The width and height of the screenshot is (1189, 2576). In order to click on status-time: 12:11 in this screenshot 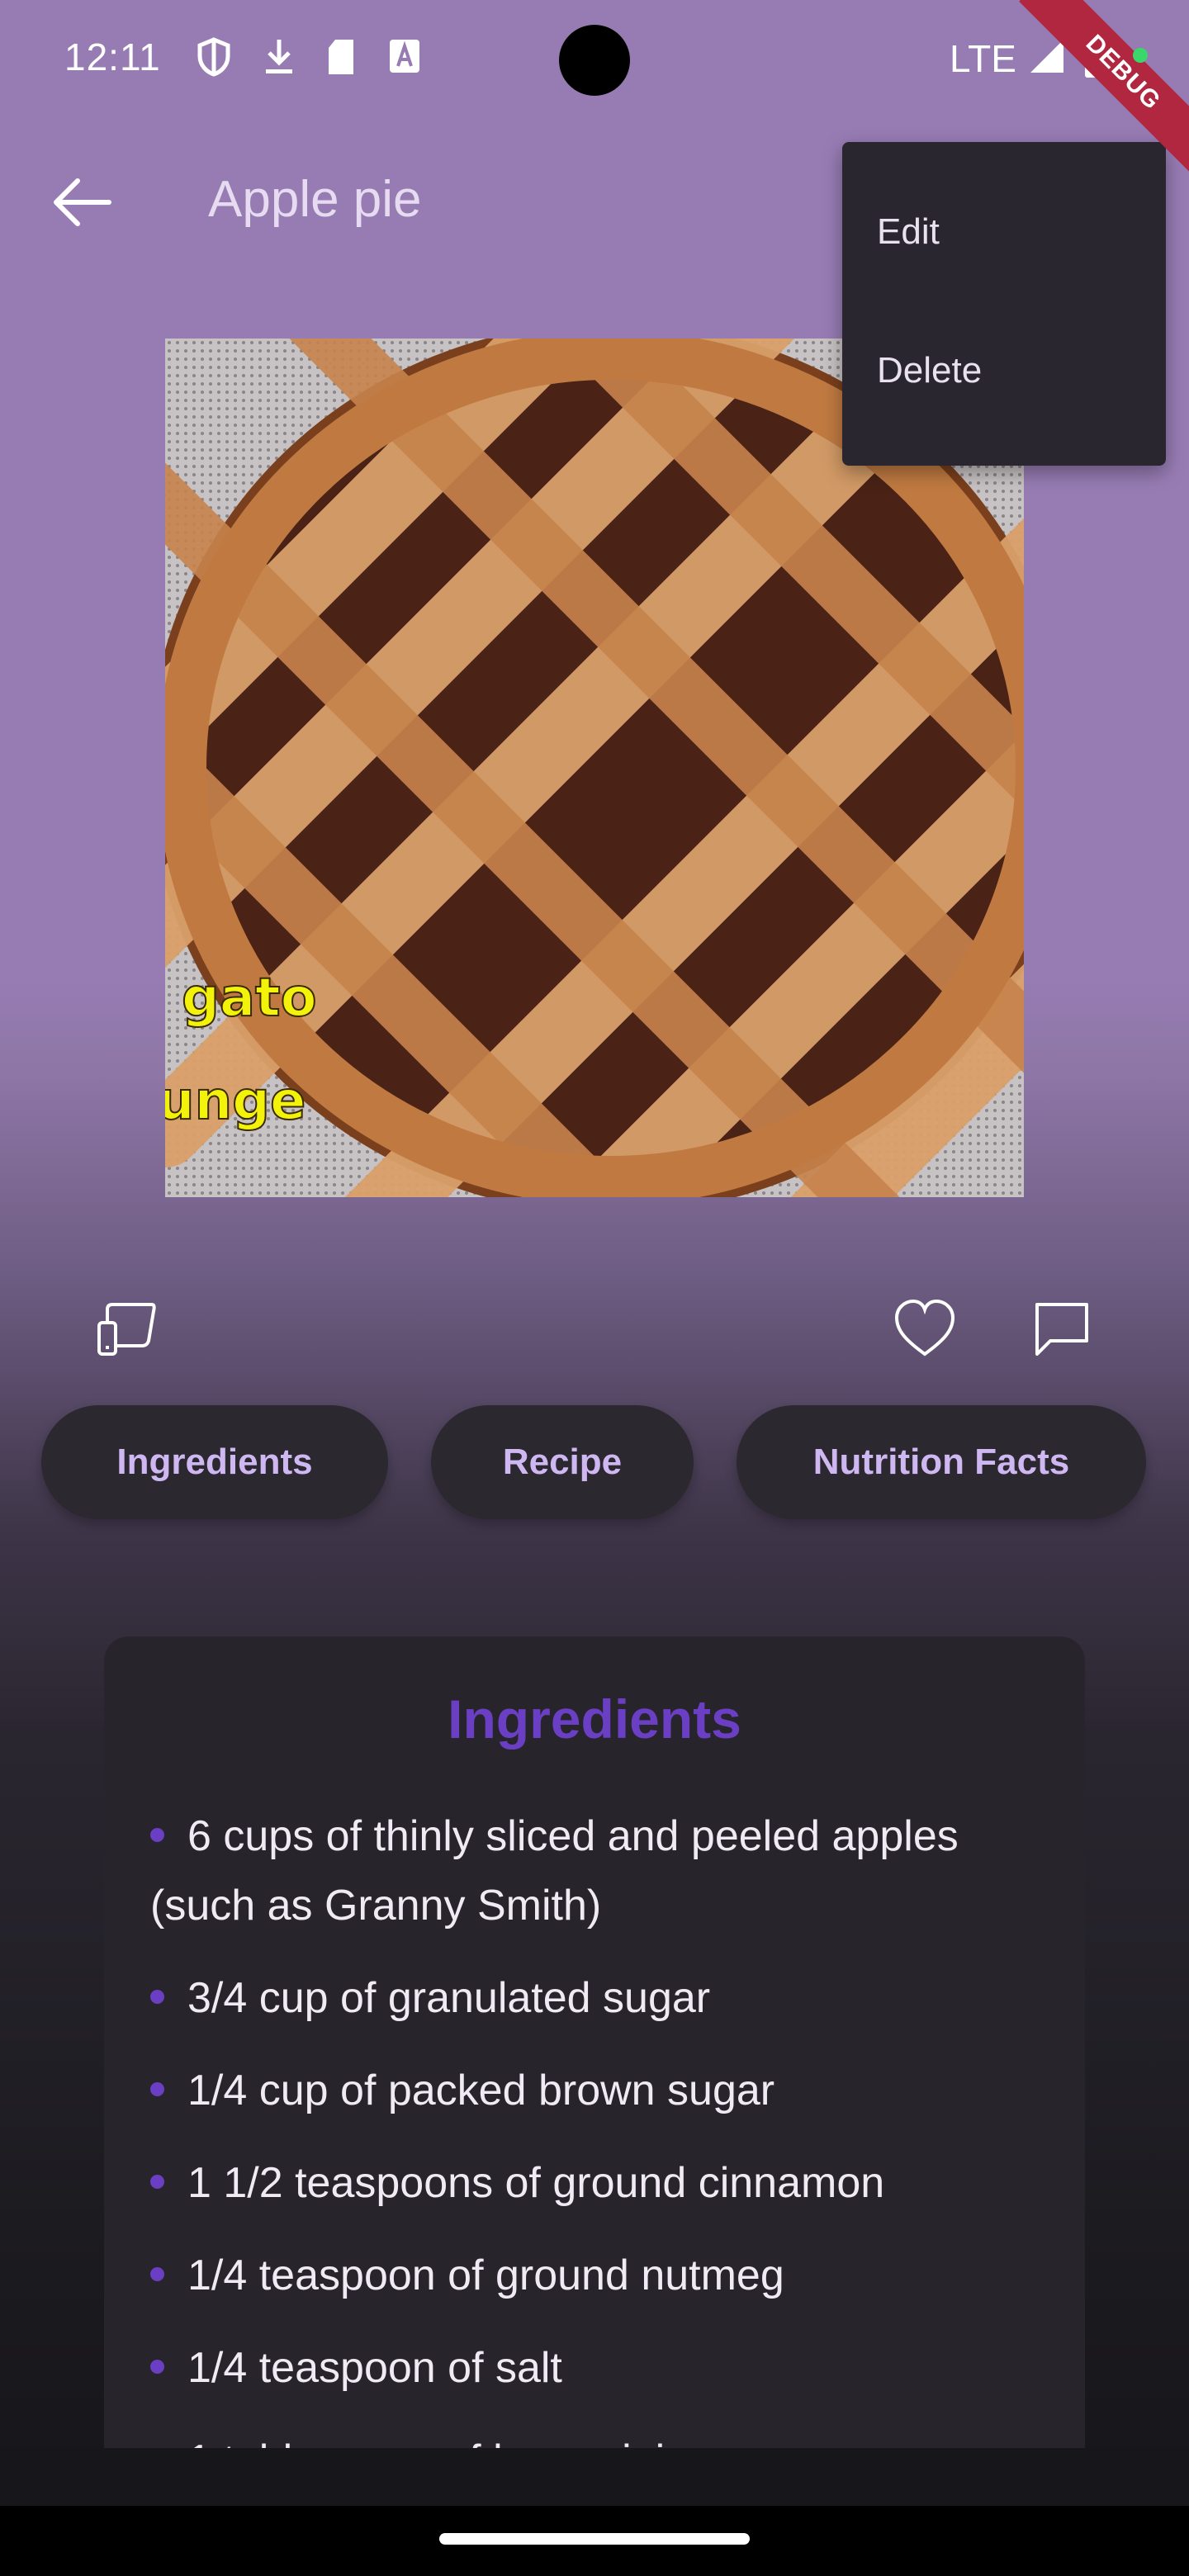, I will do `click(112, 57)`.